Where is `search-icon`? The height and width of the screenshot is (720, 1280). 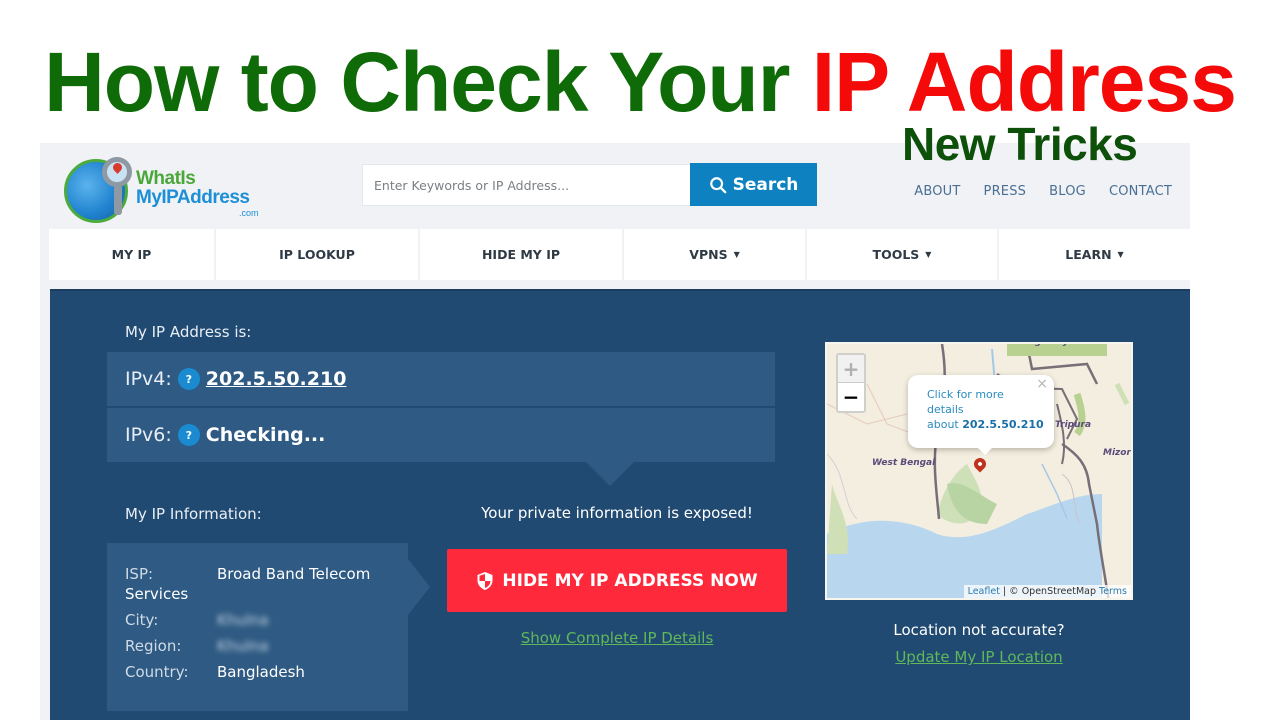
search-icon is located at coordinates (717, 184).